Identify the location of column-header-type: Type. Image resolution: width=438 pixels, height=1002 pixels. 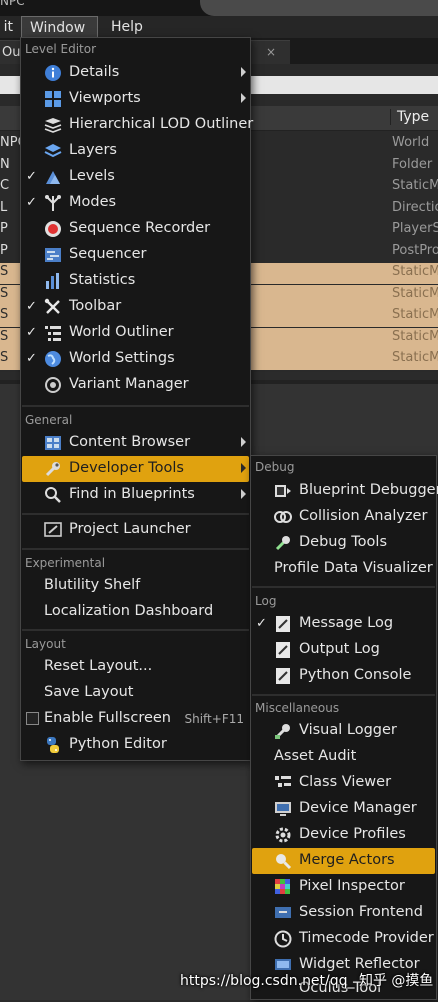
(409, 117).